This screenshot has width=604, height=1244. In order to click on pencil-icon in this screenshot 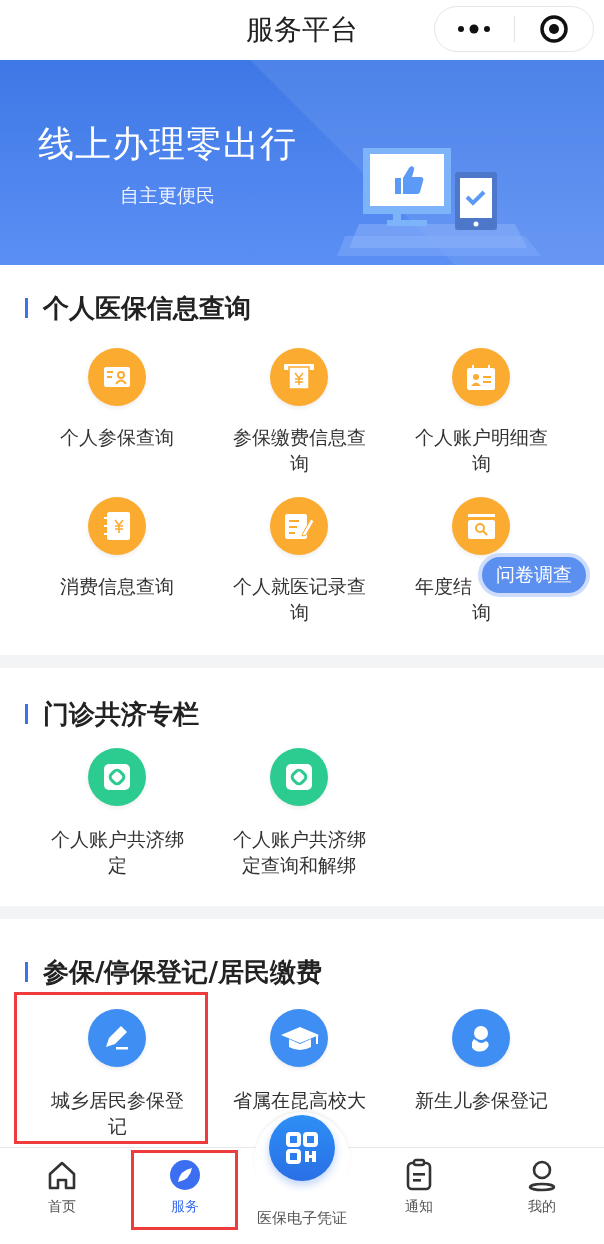, I will do `click(117, 1038)`.